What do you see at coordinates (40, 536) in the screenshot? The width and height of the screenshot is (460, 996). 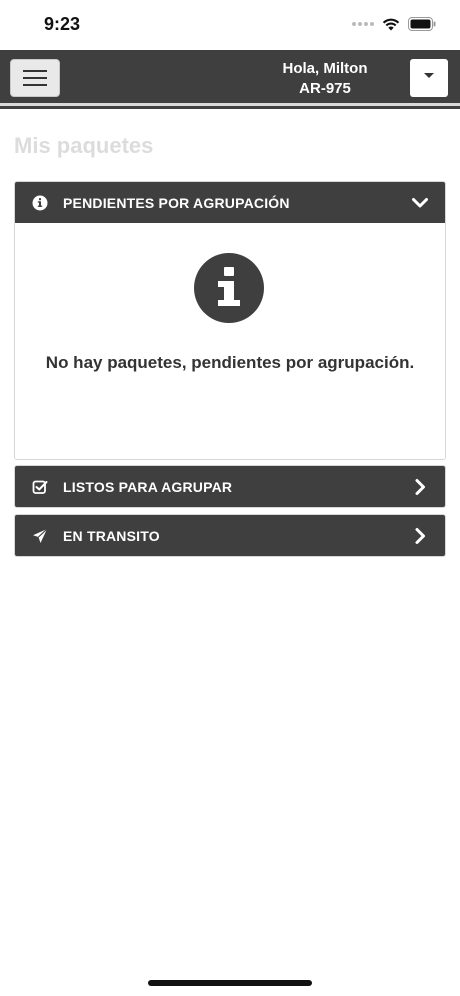 I see `paper-plane-icon` at bounding box center [40, 536].